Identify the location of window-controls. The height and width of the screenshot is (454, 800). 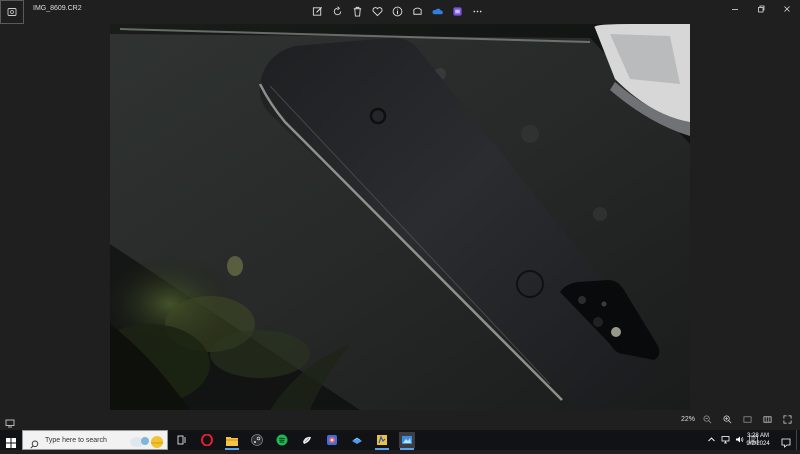
(761, 9).